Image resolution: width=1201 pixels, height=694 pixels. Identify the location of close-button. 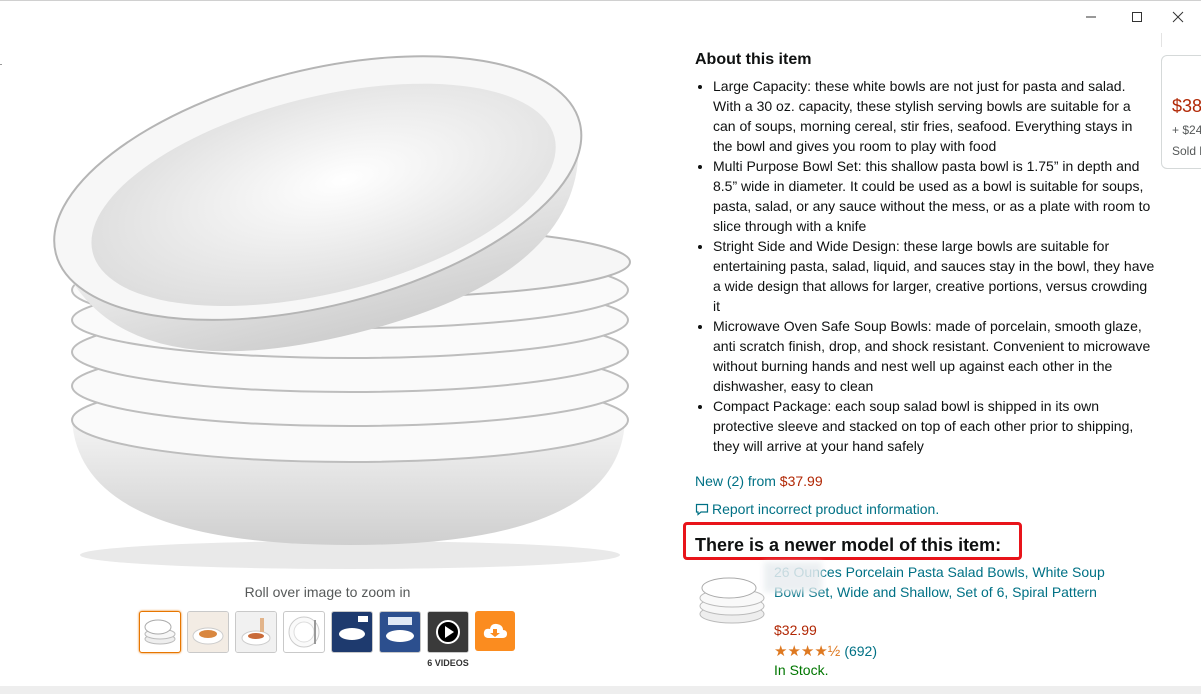
(1178, 17).